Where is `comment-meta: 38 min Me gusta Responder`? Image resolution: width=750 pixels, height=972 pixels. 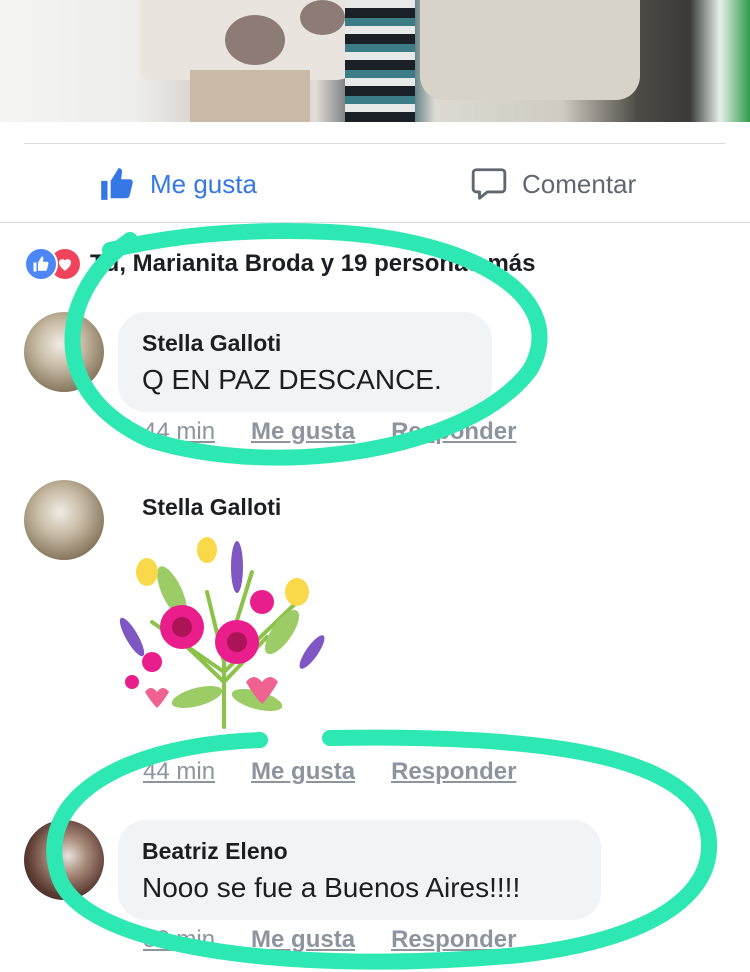 comment-meta: 38 min Me gusta Responder is located at coordinates (329, 940).